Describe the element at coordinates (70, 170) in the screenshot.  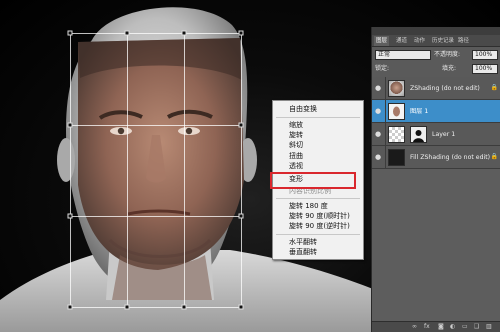
I see `transform-edge-left` at that location.